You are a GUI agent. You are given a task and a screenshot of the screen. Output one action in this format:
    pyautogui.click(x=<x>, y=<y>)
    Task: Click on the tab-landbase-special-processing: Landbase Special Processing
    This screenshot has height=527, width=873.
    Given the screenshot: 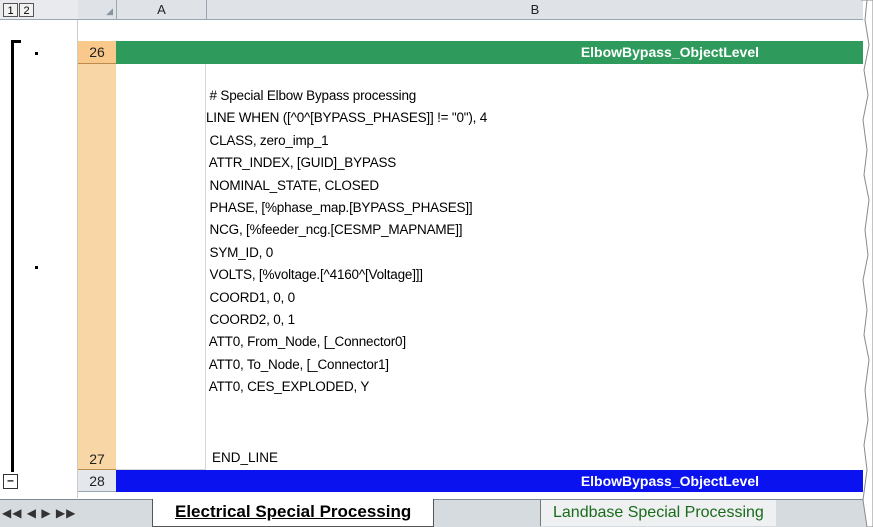 What is the action you would take?
    pyautogui.click(x=658, y=513)
    